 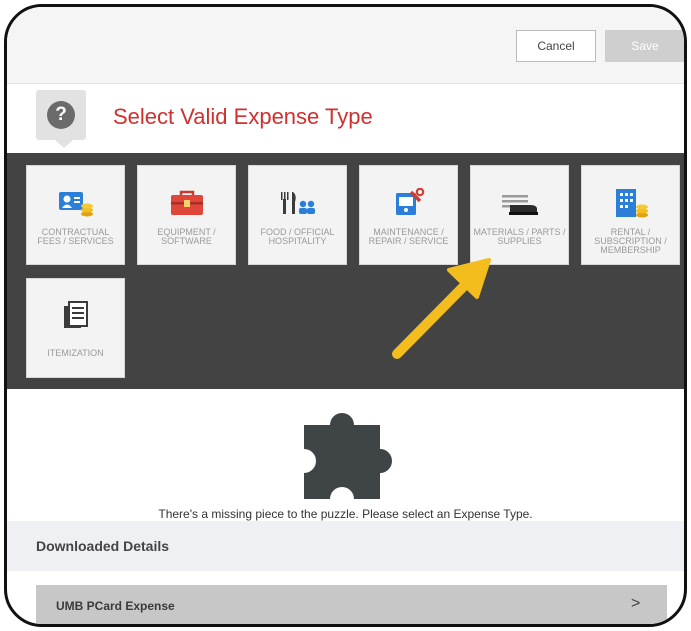 I want to click on page-header: ? Select Valid Expense Type, so click(x=345, y=118).